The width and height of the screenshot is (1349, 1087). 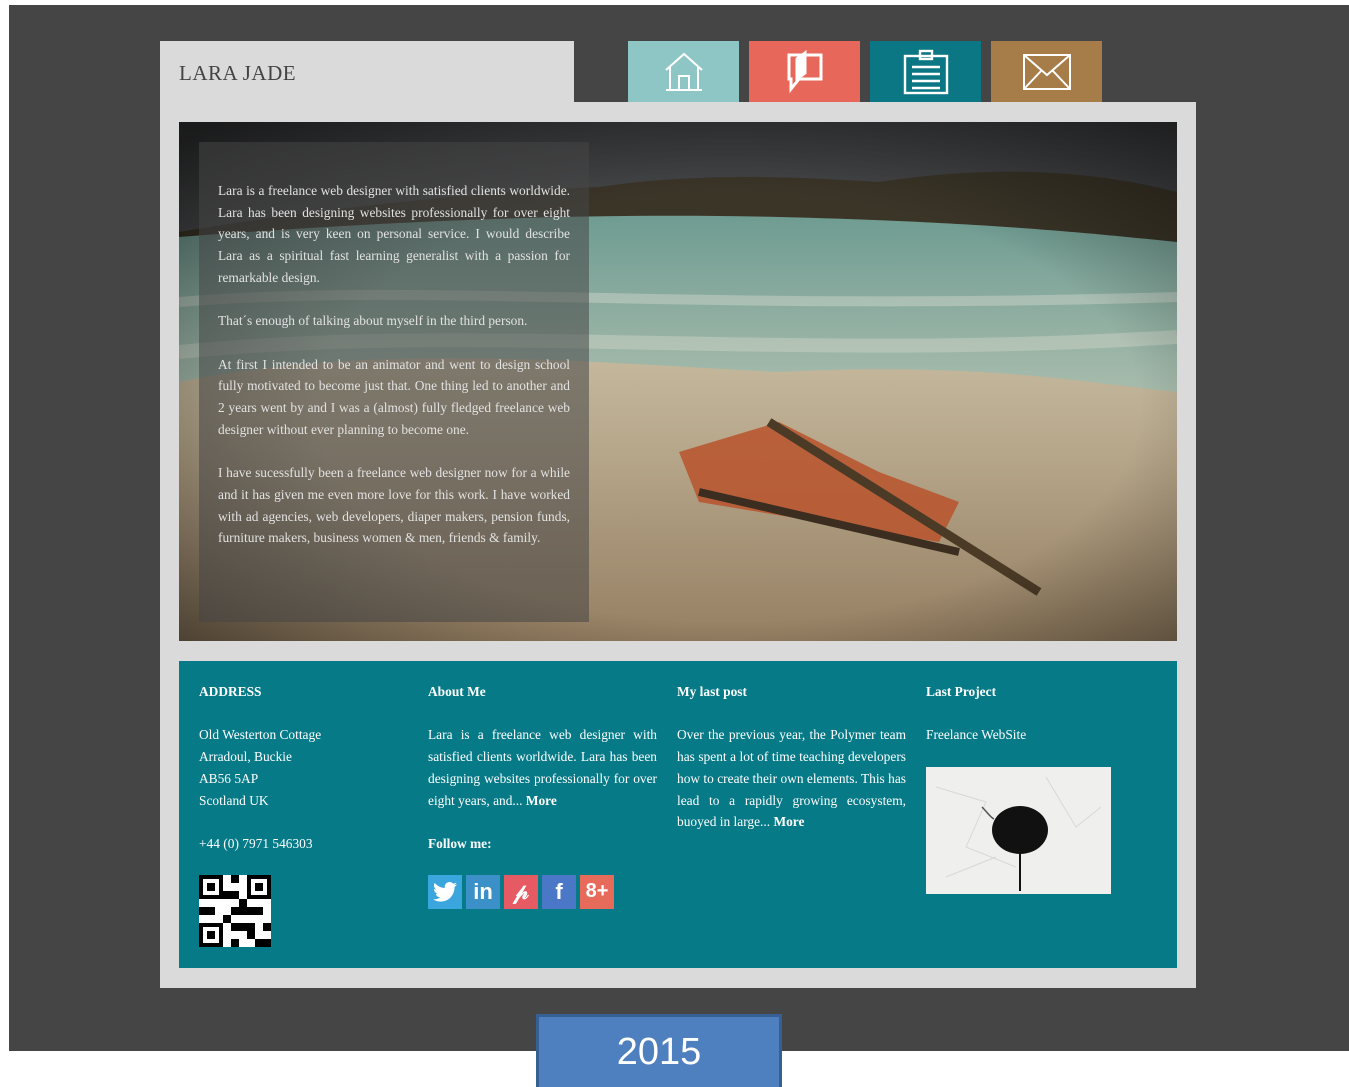 I want to click on address-line: Arradoul, Buckie, so click(x=245, y=757).